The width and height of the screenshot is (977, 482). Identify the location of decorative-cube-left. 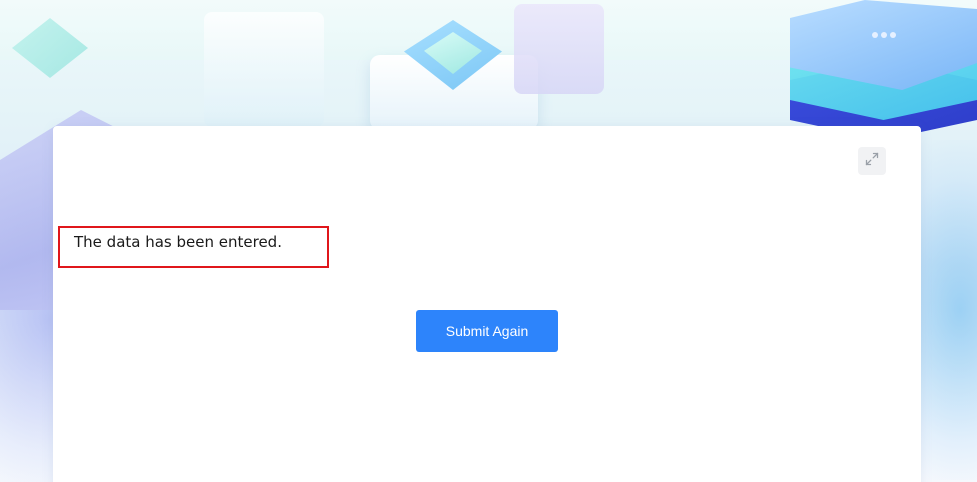
(264, 69).